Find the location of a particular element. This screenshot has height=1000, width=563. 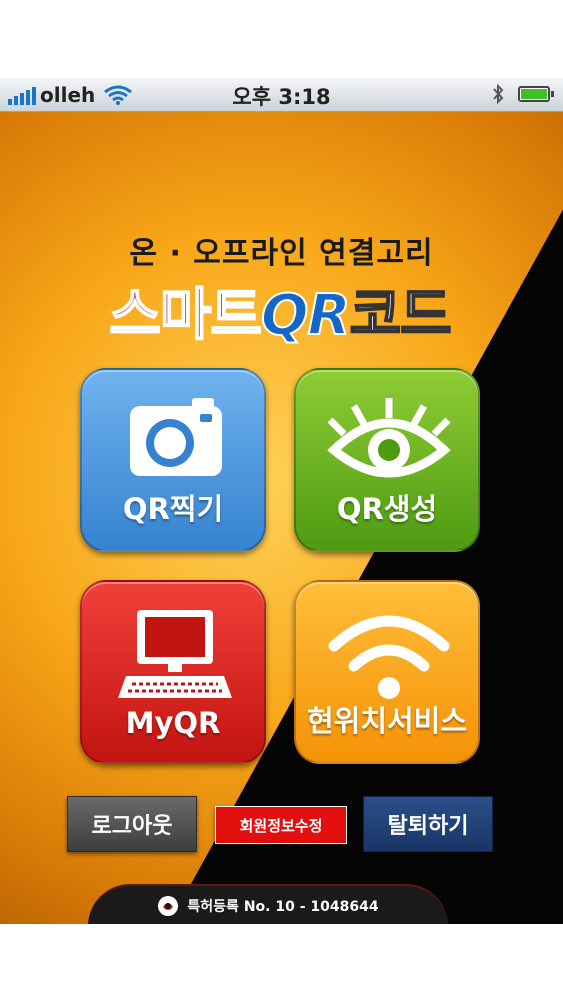

qr-create-button: QR생성 is located at coordinates (387, 460).